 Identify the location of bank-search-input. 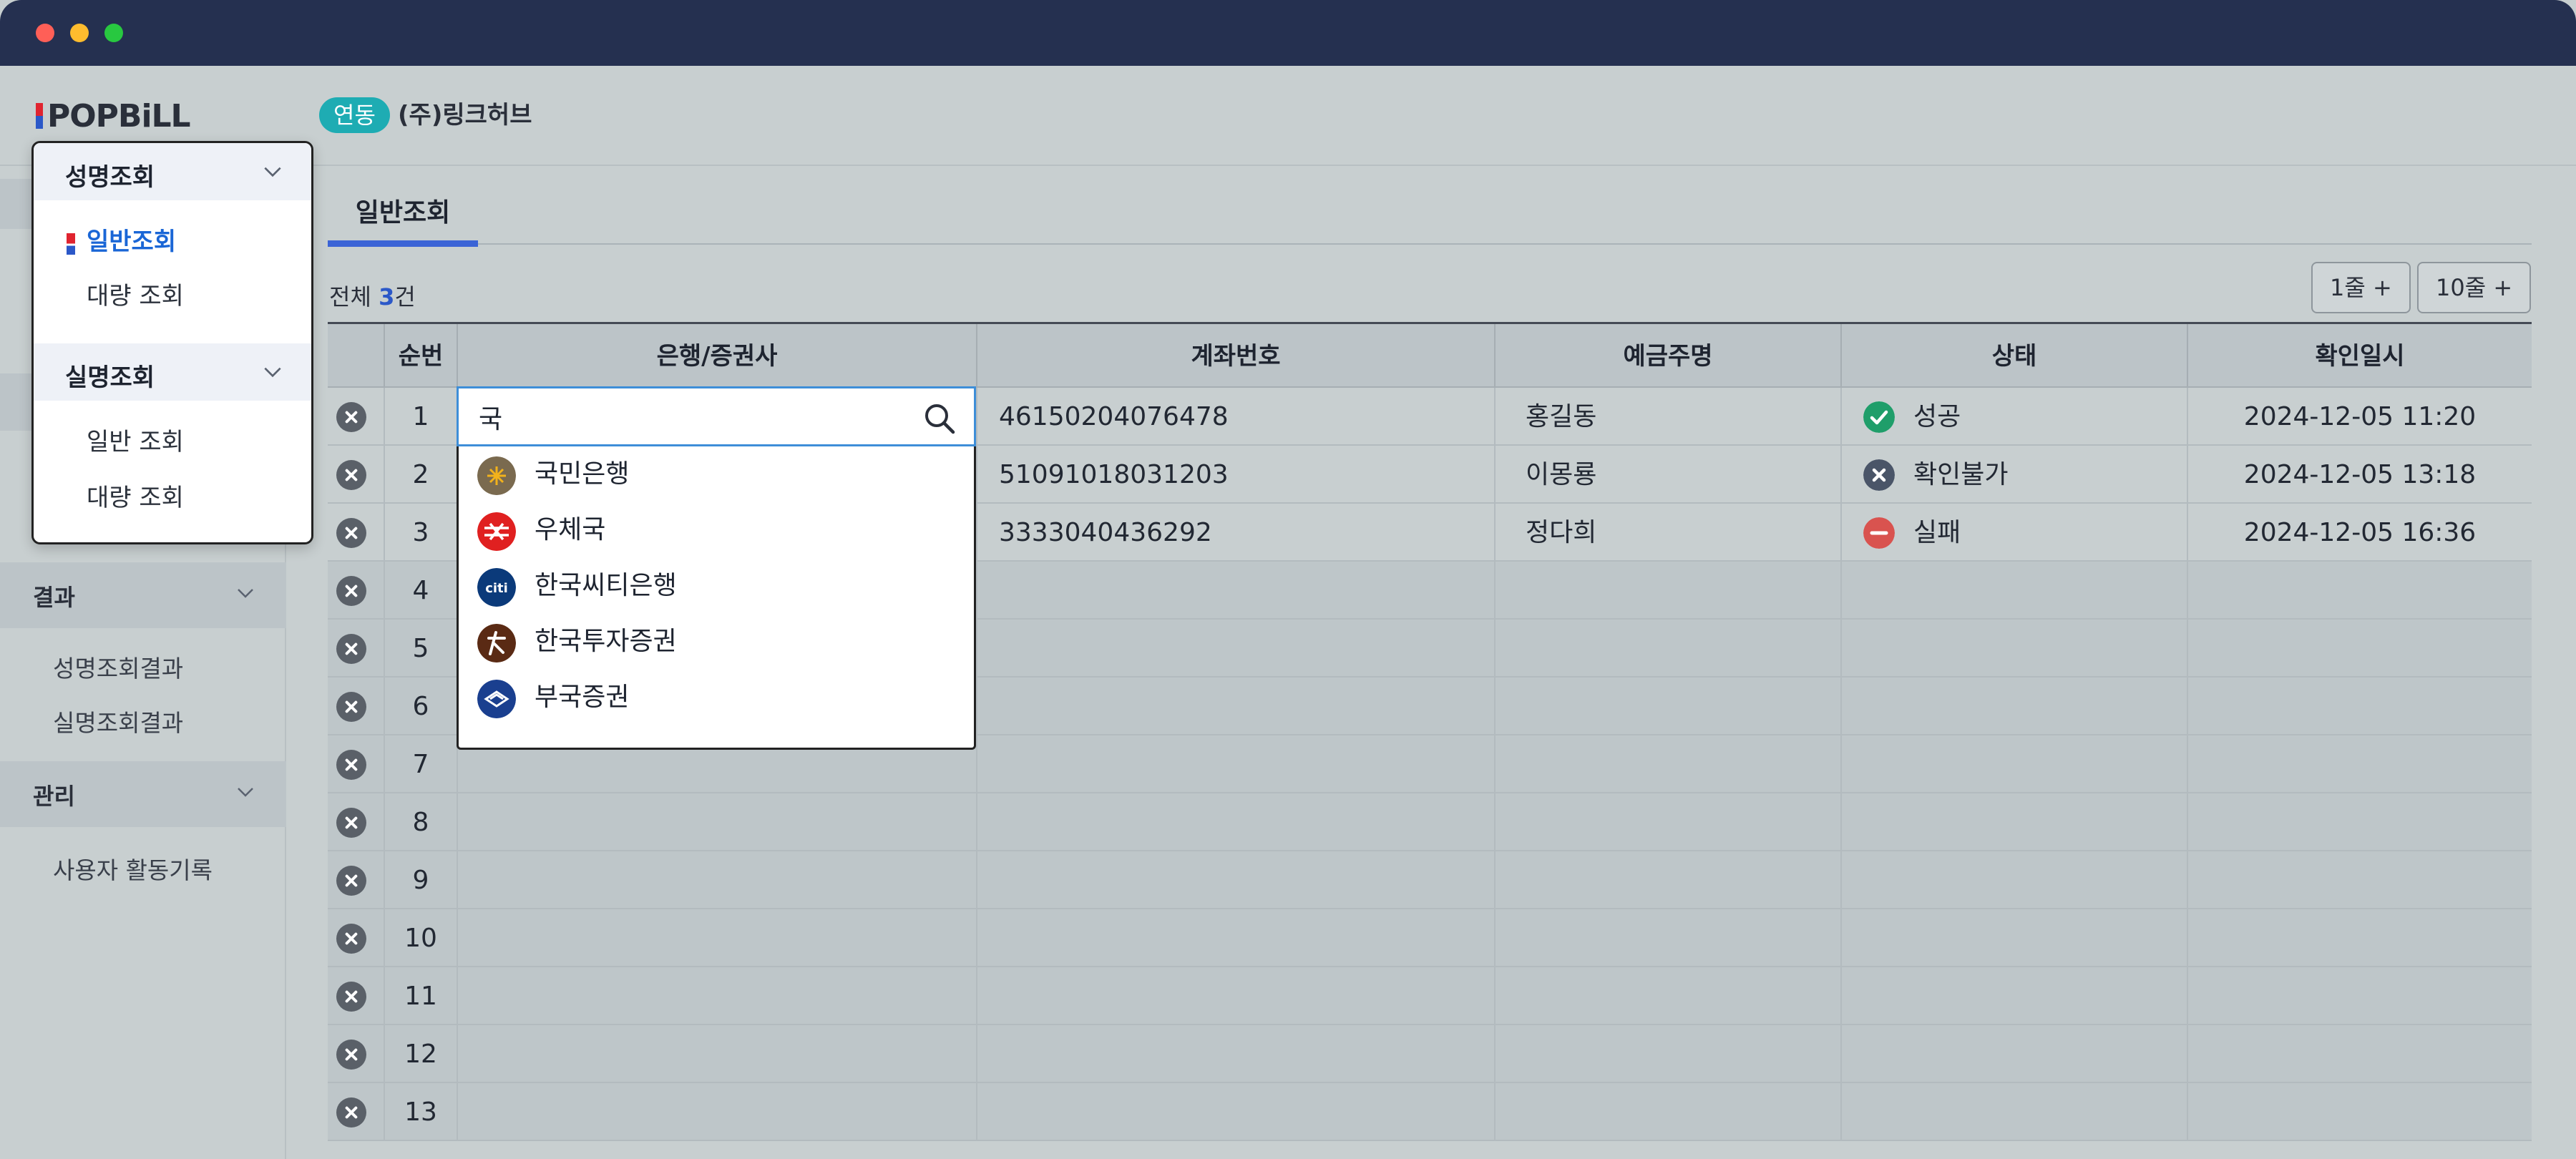
(693, 417).